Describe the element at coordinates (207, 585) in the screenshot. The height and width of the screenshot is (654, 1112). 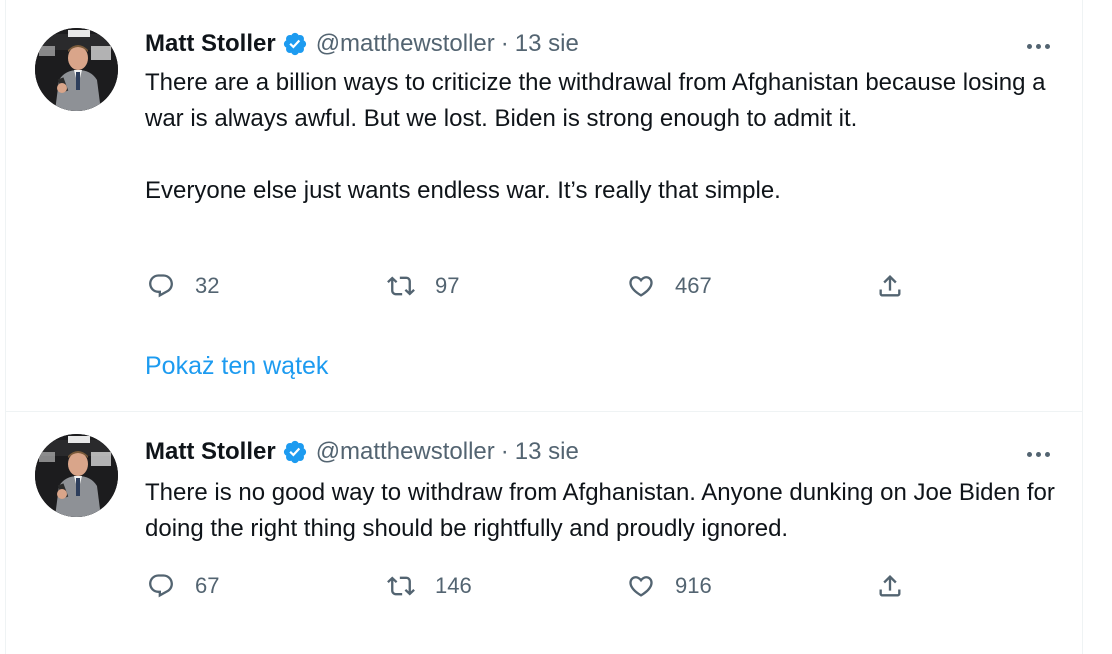
I see `reply-count: 67` at that location.